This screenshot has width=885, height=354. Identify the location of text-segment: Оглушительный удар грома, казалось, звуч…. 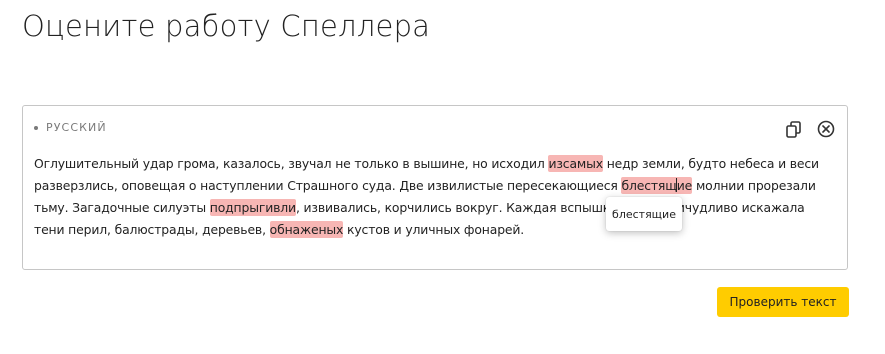
(291, 163).